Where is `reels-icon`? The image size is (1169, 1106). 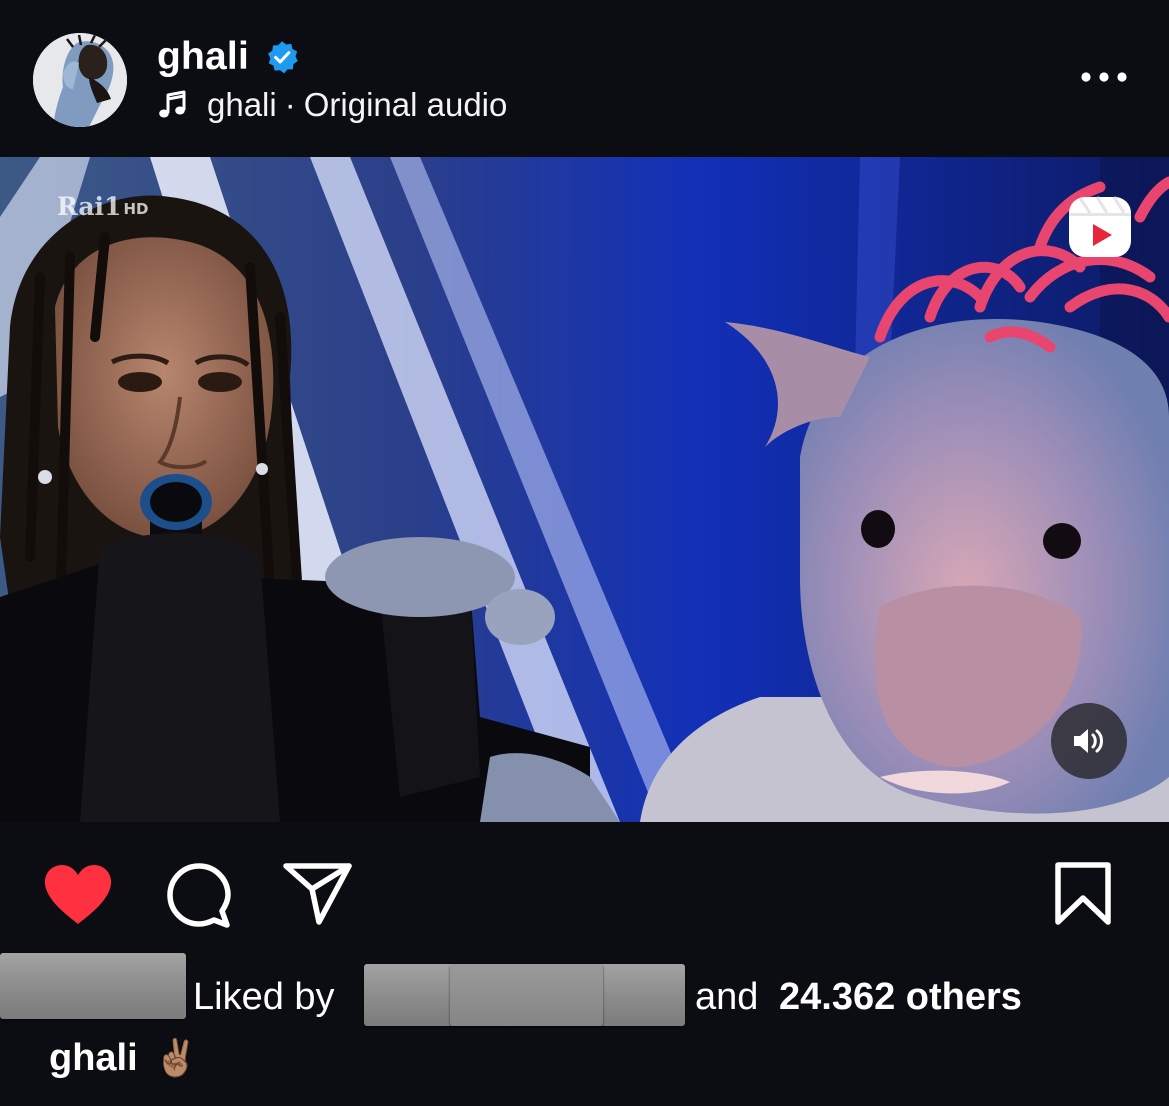 reels-icon is located at coordinates (1100, 227).